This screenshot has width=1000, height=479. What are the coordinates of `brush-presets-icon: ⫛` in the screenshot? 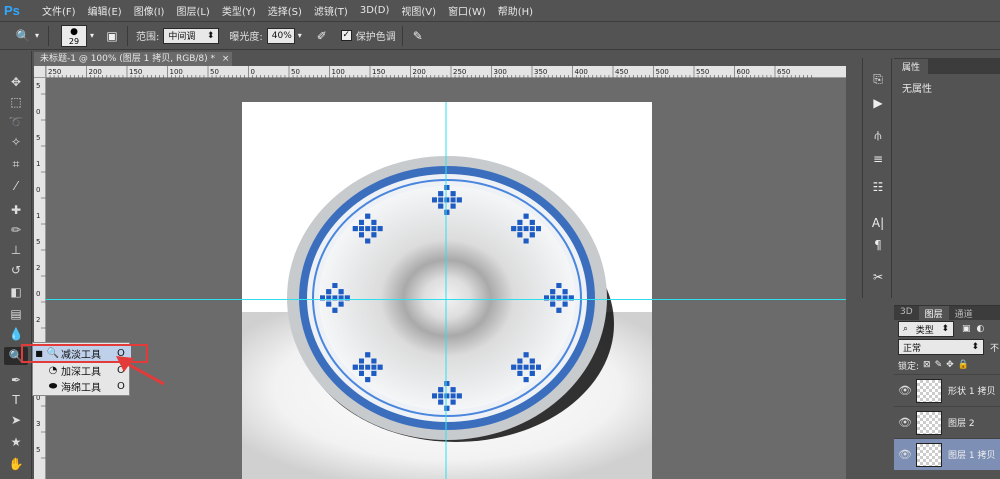 It's located at (878, 135).